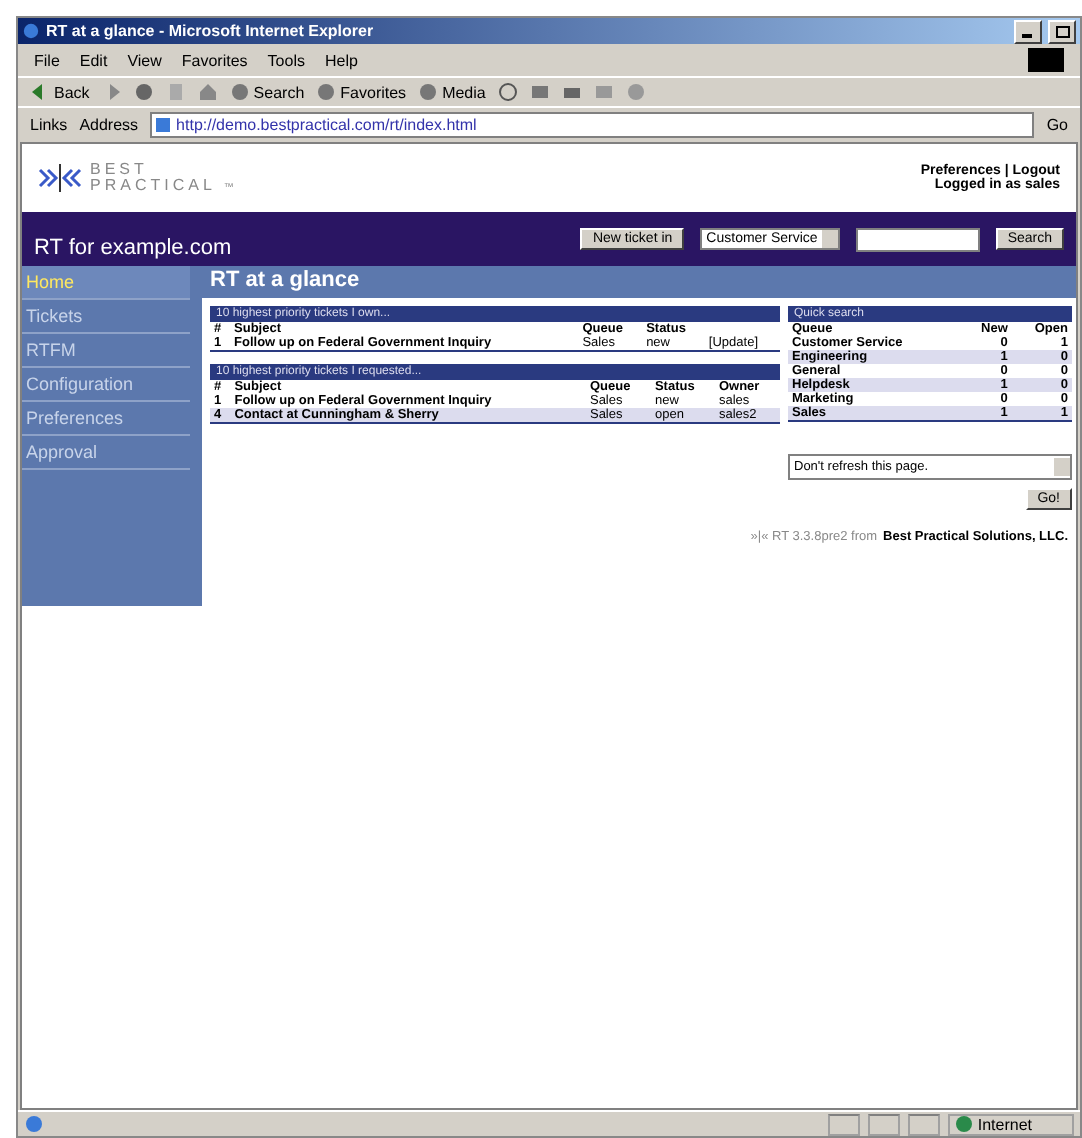 This screenshot has height=1138, width=1082. I want to click on menu-item: File, so click(47, 60).